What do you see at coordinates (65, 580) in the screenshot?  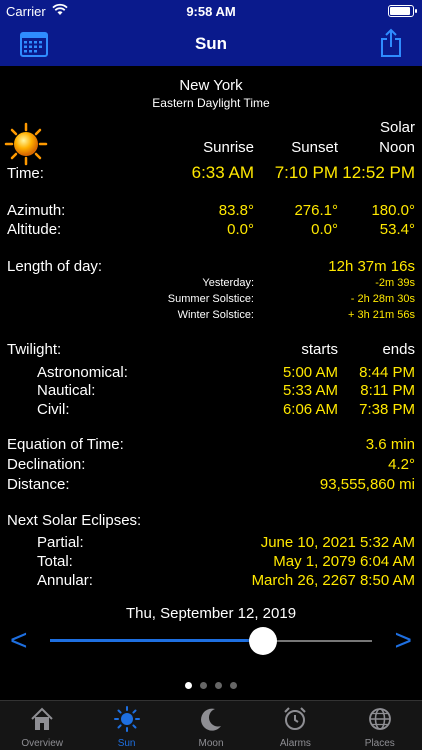 I see `annular-label: Annular:` at bounding box center [65, 580].